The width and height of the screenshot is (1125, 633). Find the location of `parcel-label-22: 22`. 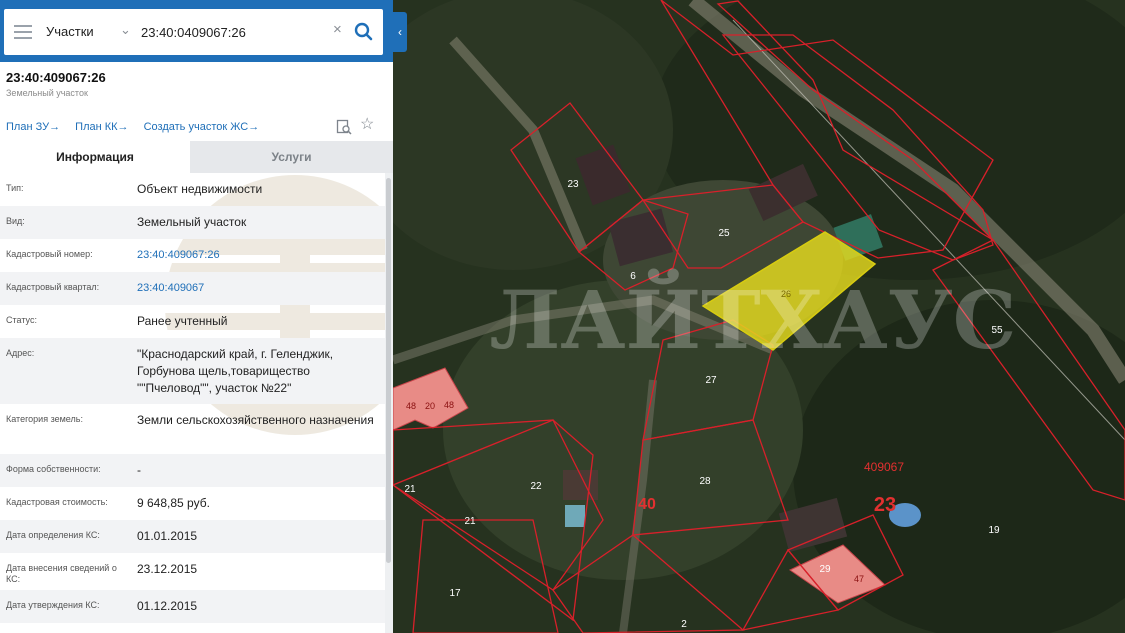

parcel-label-22: 22 is located at coordinates (536, 486).